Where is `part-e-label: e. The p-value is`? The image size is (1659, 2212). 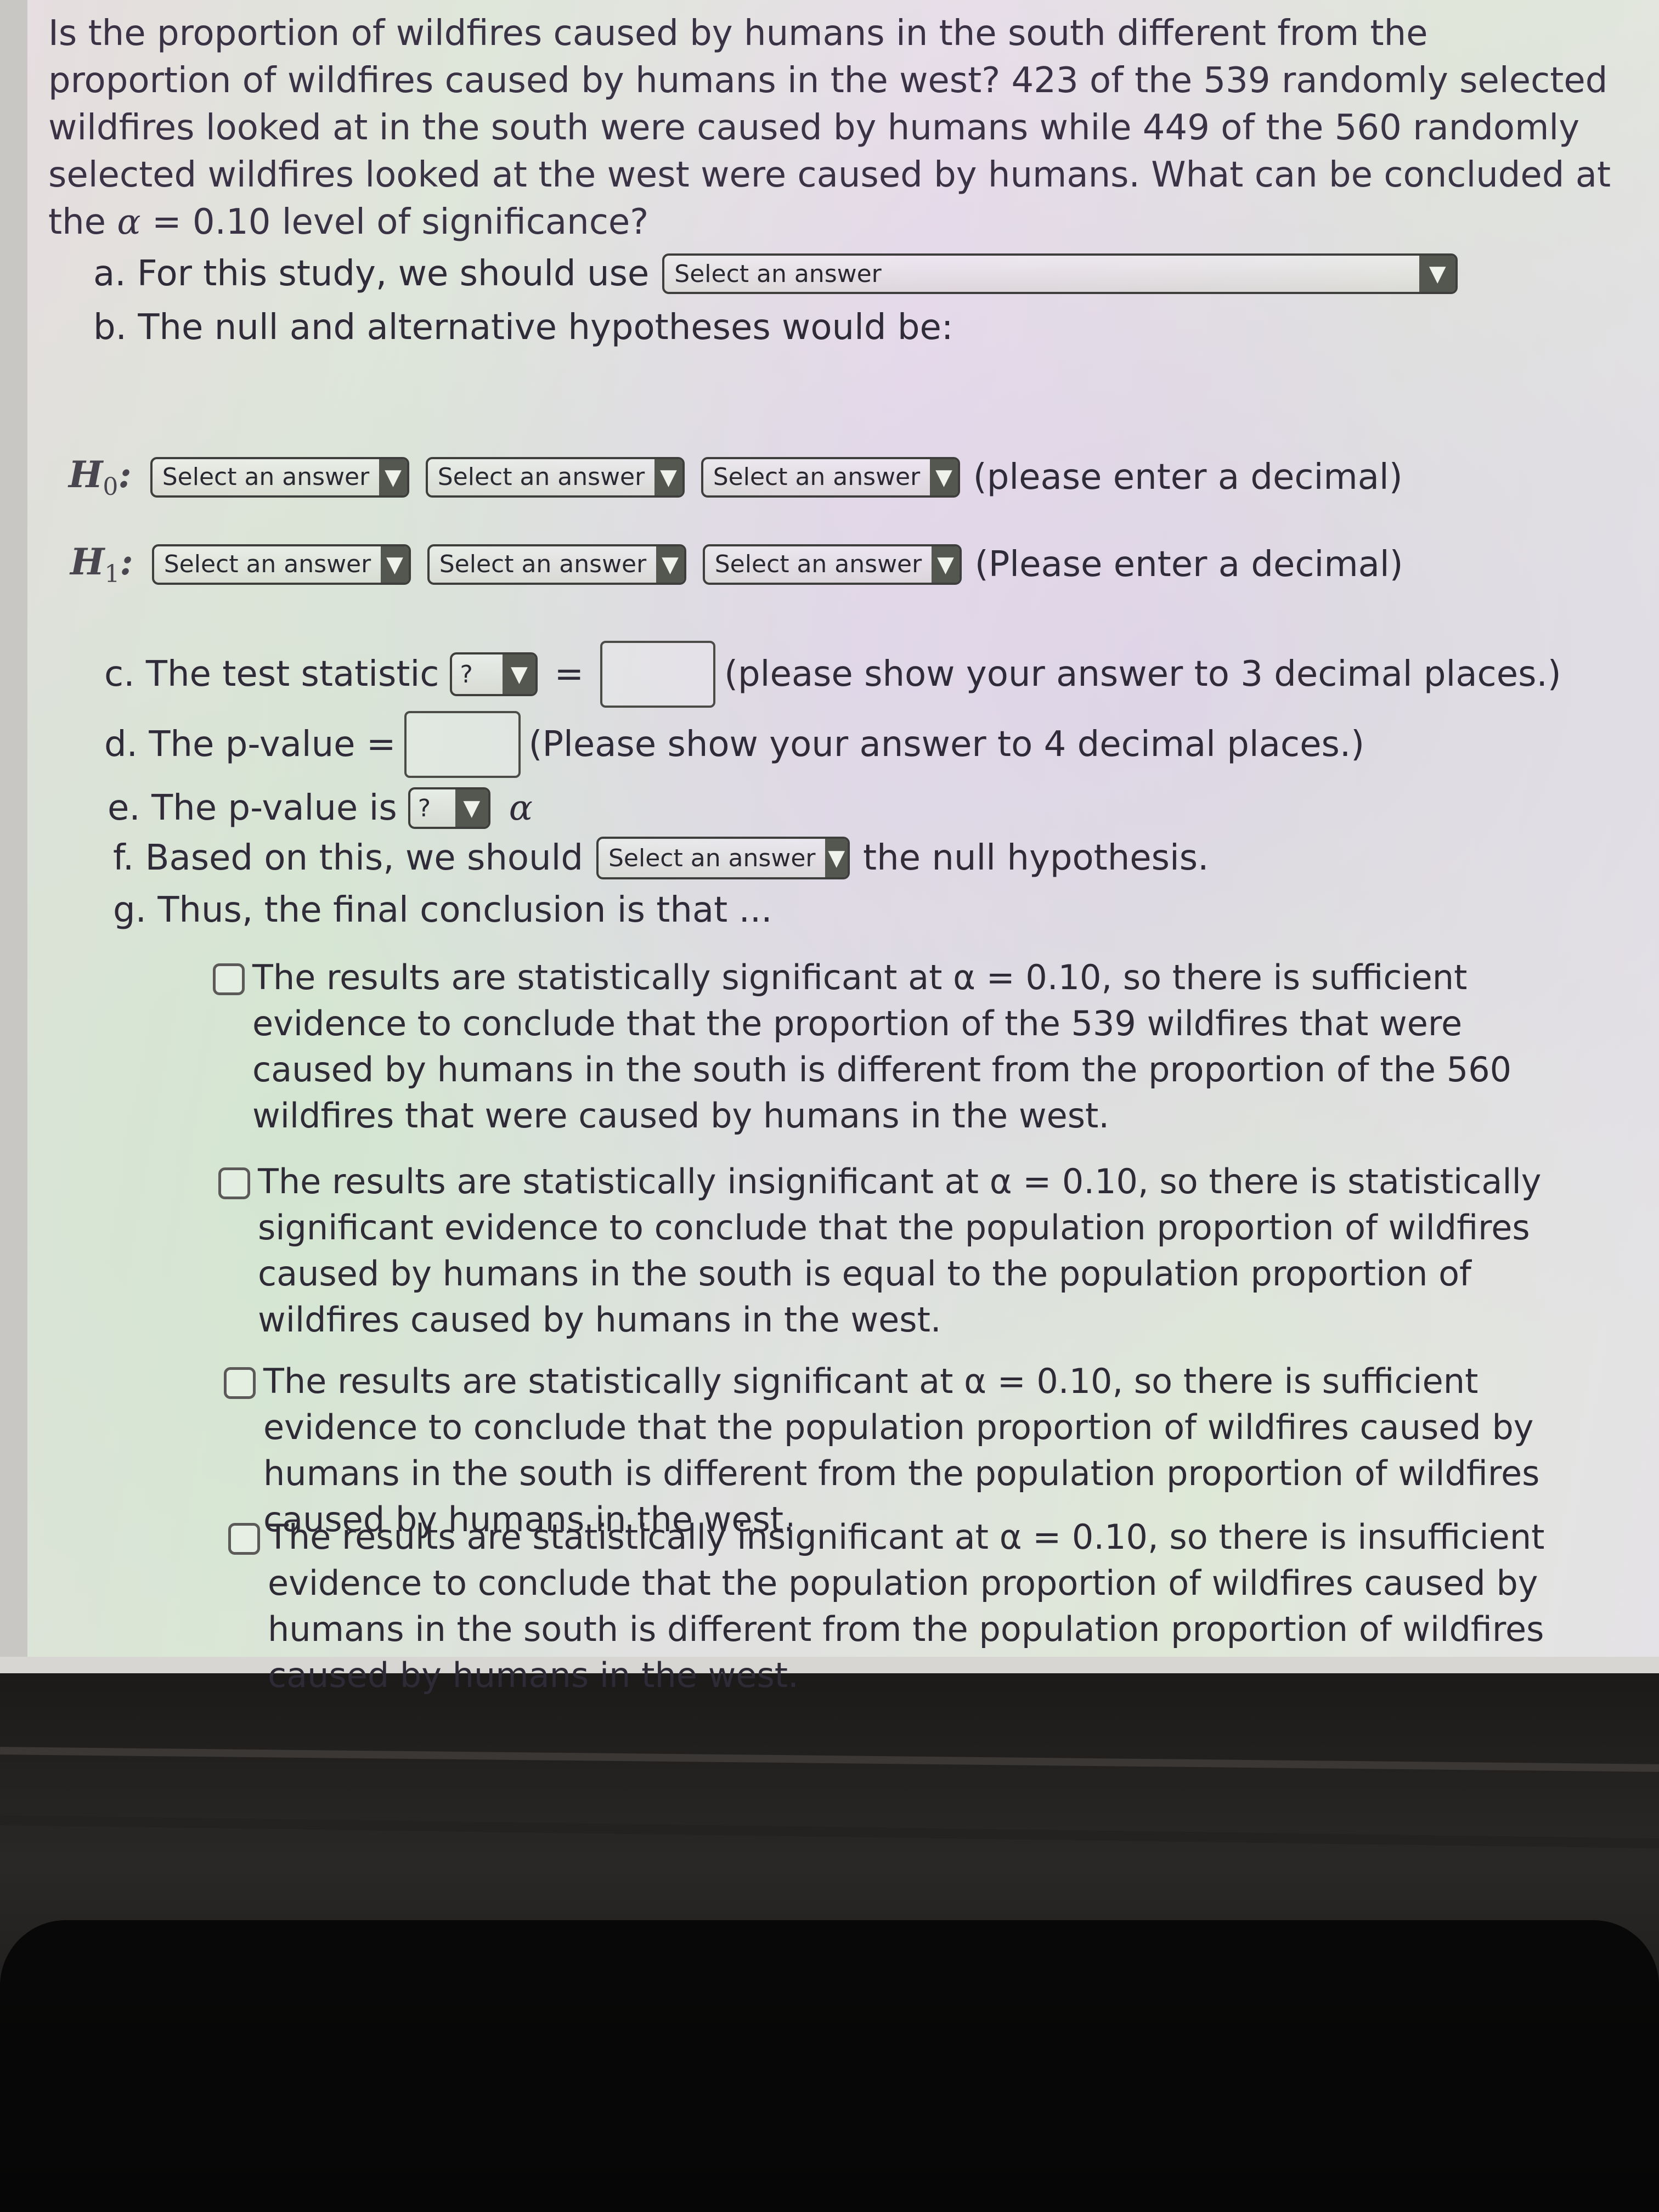 part-e-label: e. The p-value is is located at coordinates (253, 808).